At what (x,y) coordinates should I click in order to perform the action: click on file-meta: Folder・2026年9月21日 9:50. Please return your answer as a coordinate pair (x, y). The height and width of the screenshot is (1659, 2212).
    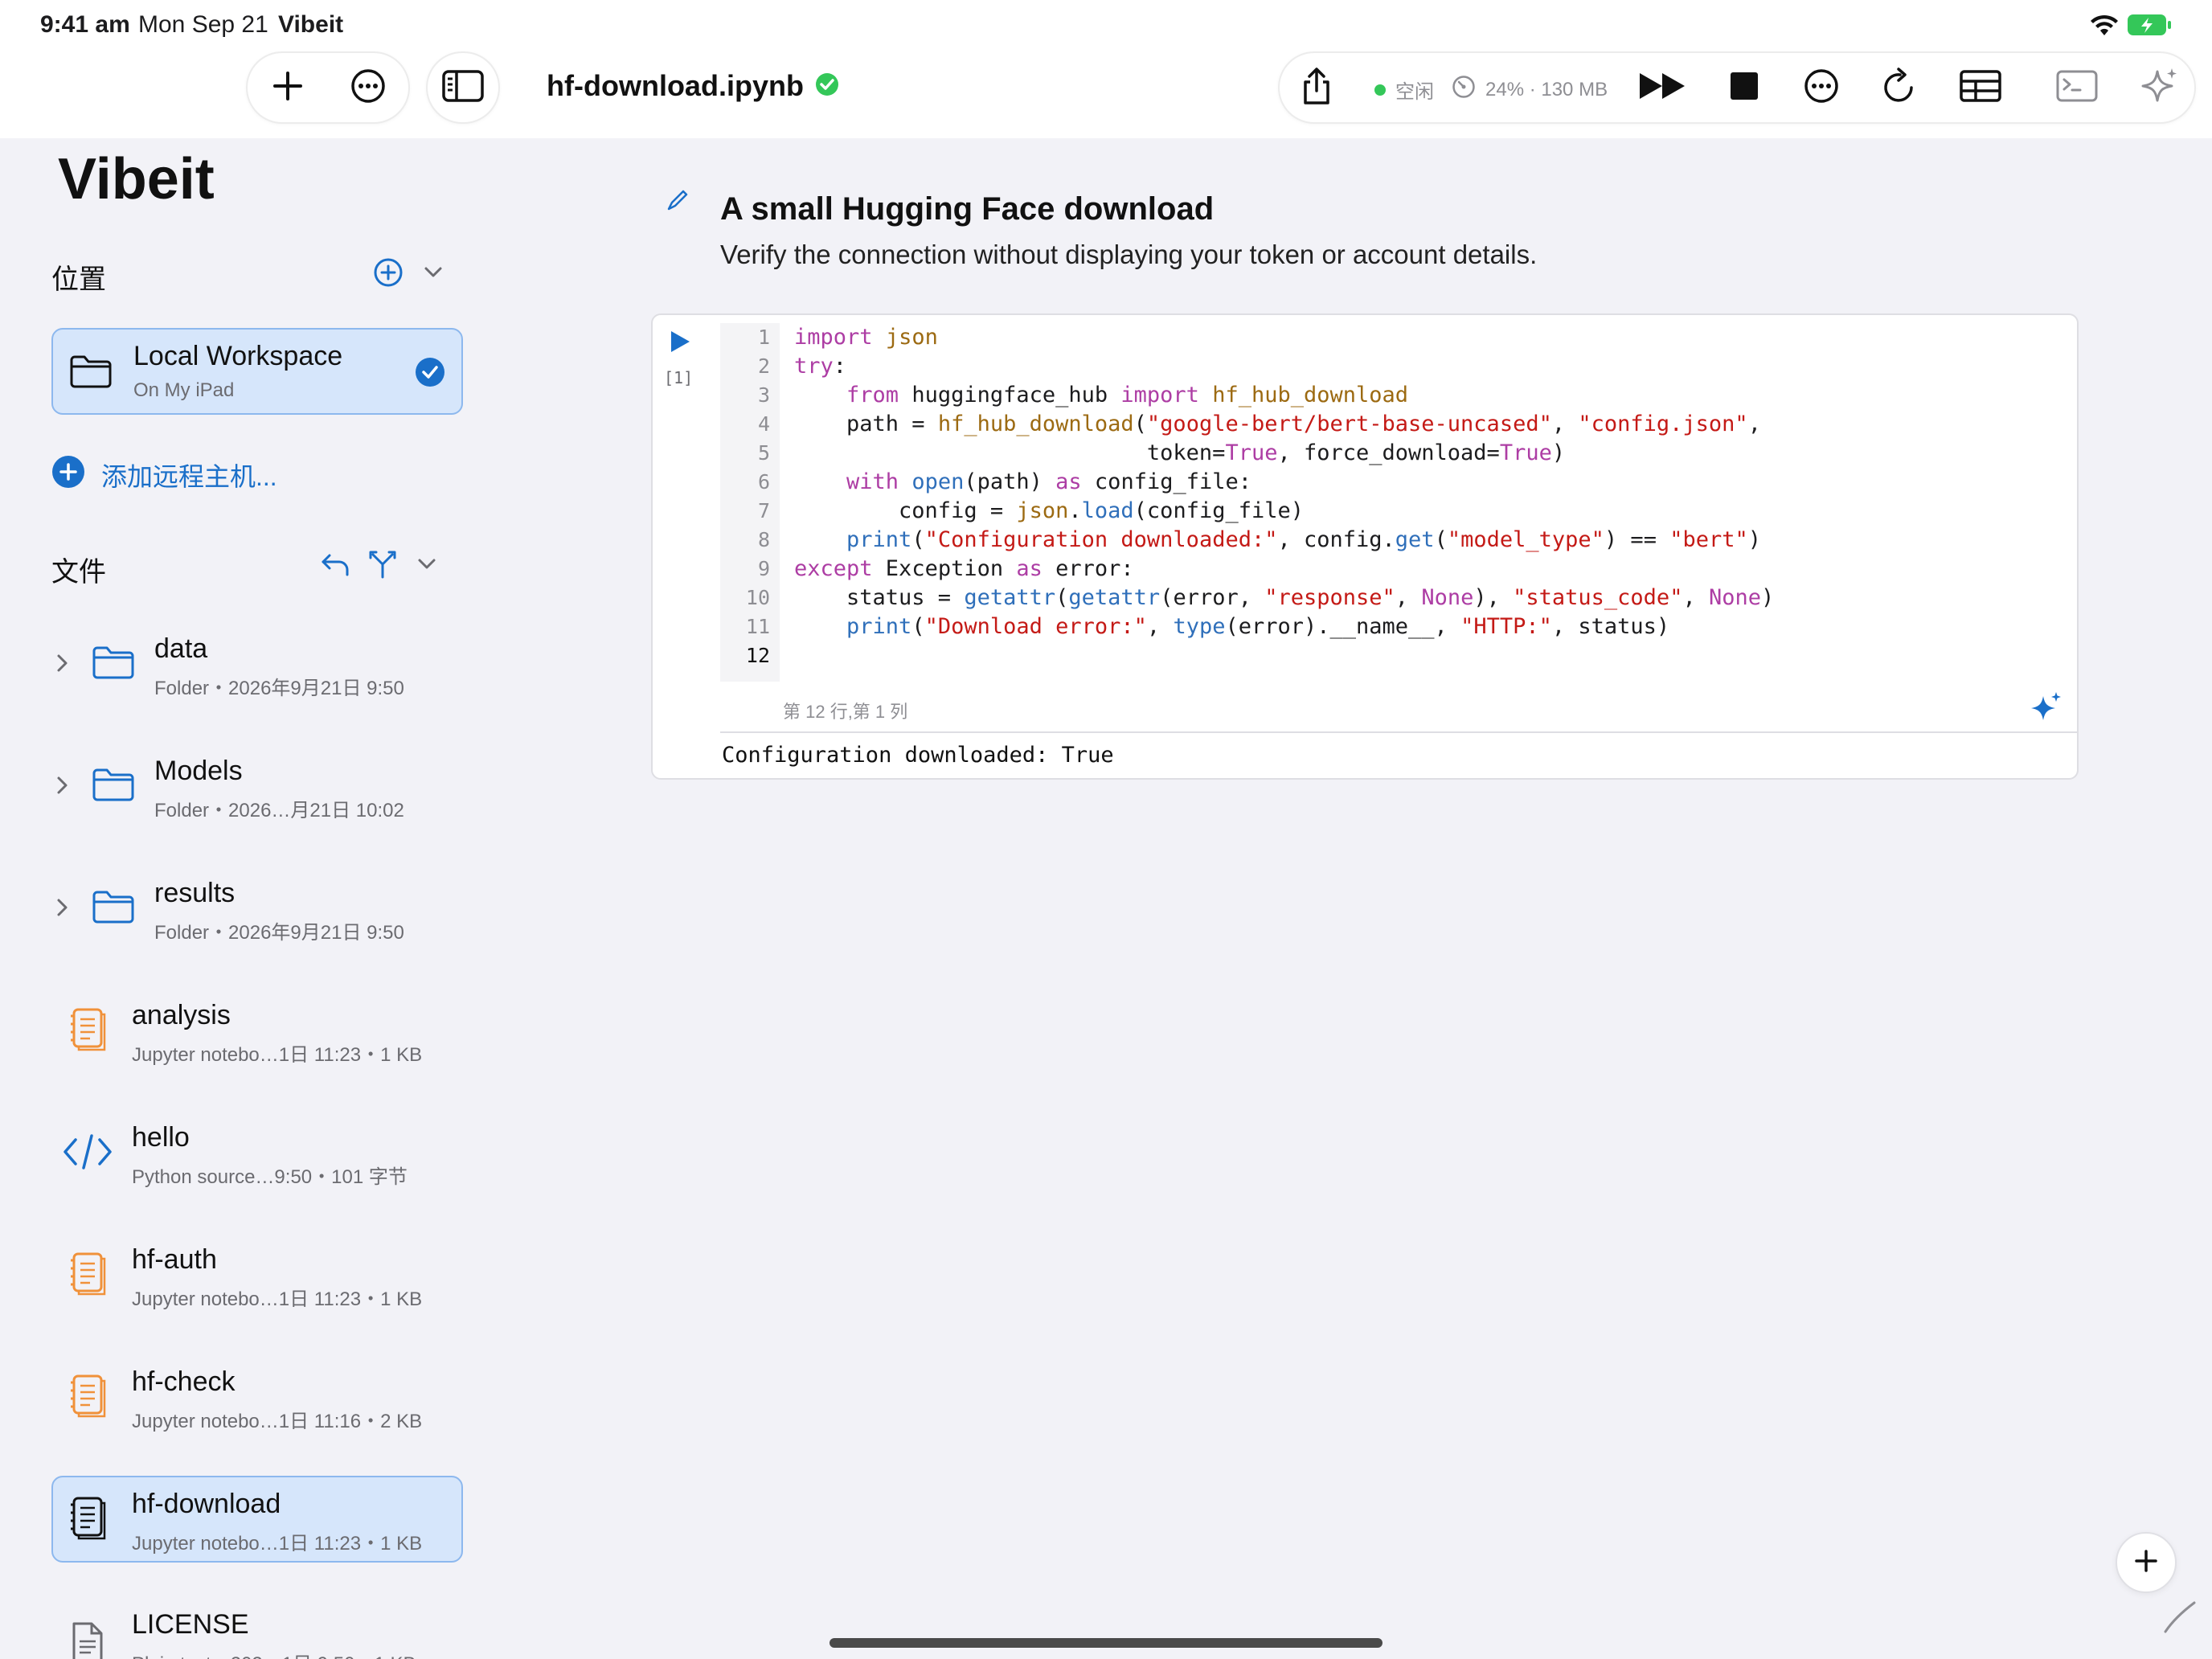
    Looking at the image, I should click on (279, 688).